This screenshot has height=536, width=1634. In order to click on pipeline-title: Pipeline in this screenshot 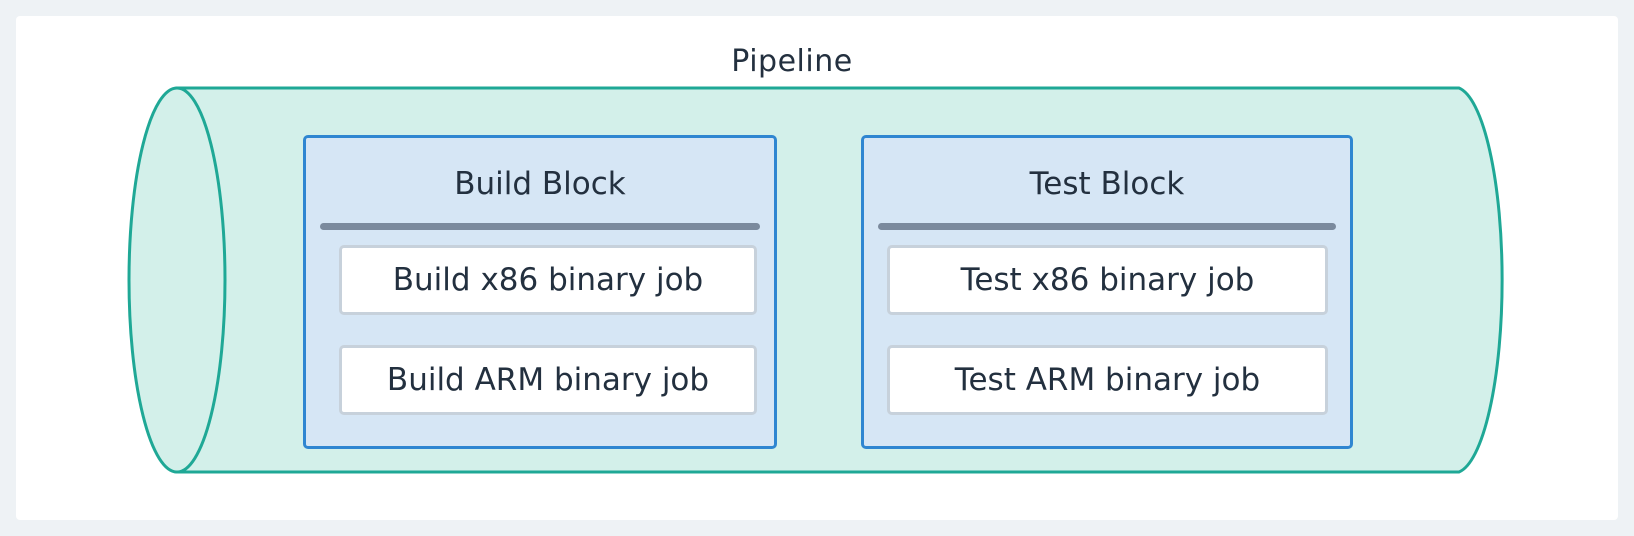, I will do `click(792, 61)`.